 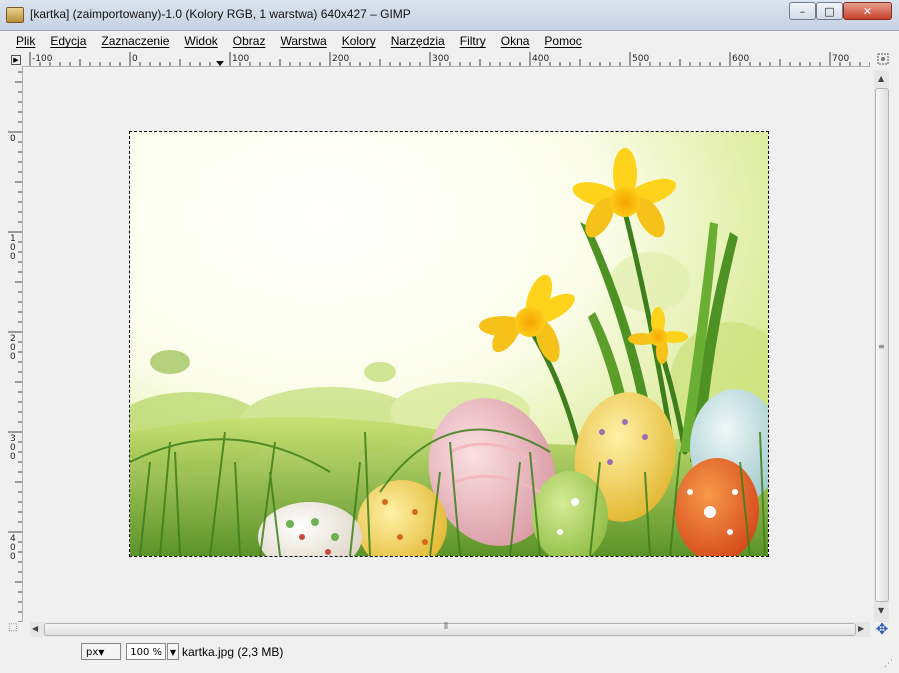 What do you see at coordinates (881, 610) in the screenshot?
I see `scroll-down-icon: ▼` at bounding box center [881, 610].